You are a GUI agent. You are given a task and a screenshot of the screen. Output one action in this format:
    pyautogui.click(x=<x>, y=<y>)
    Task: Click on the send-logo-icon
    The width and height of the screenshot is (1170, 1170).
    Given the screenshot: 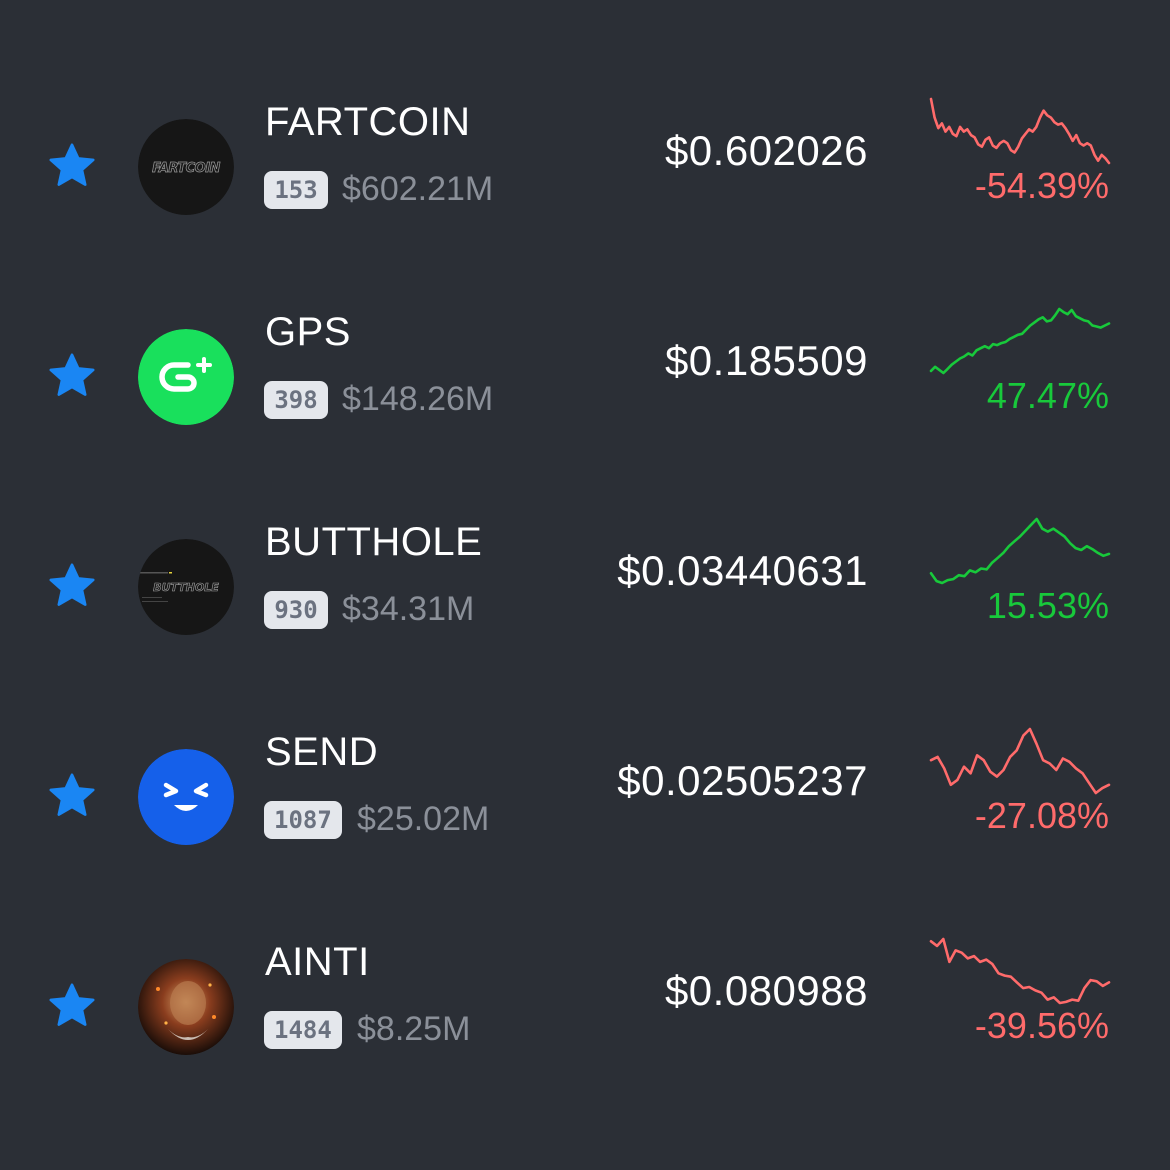 What is the action you would take?
    pyautogui.click(x=186, y=797)
    